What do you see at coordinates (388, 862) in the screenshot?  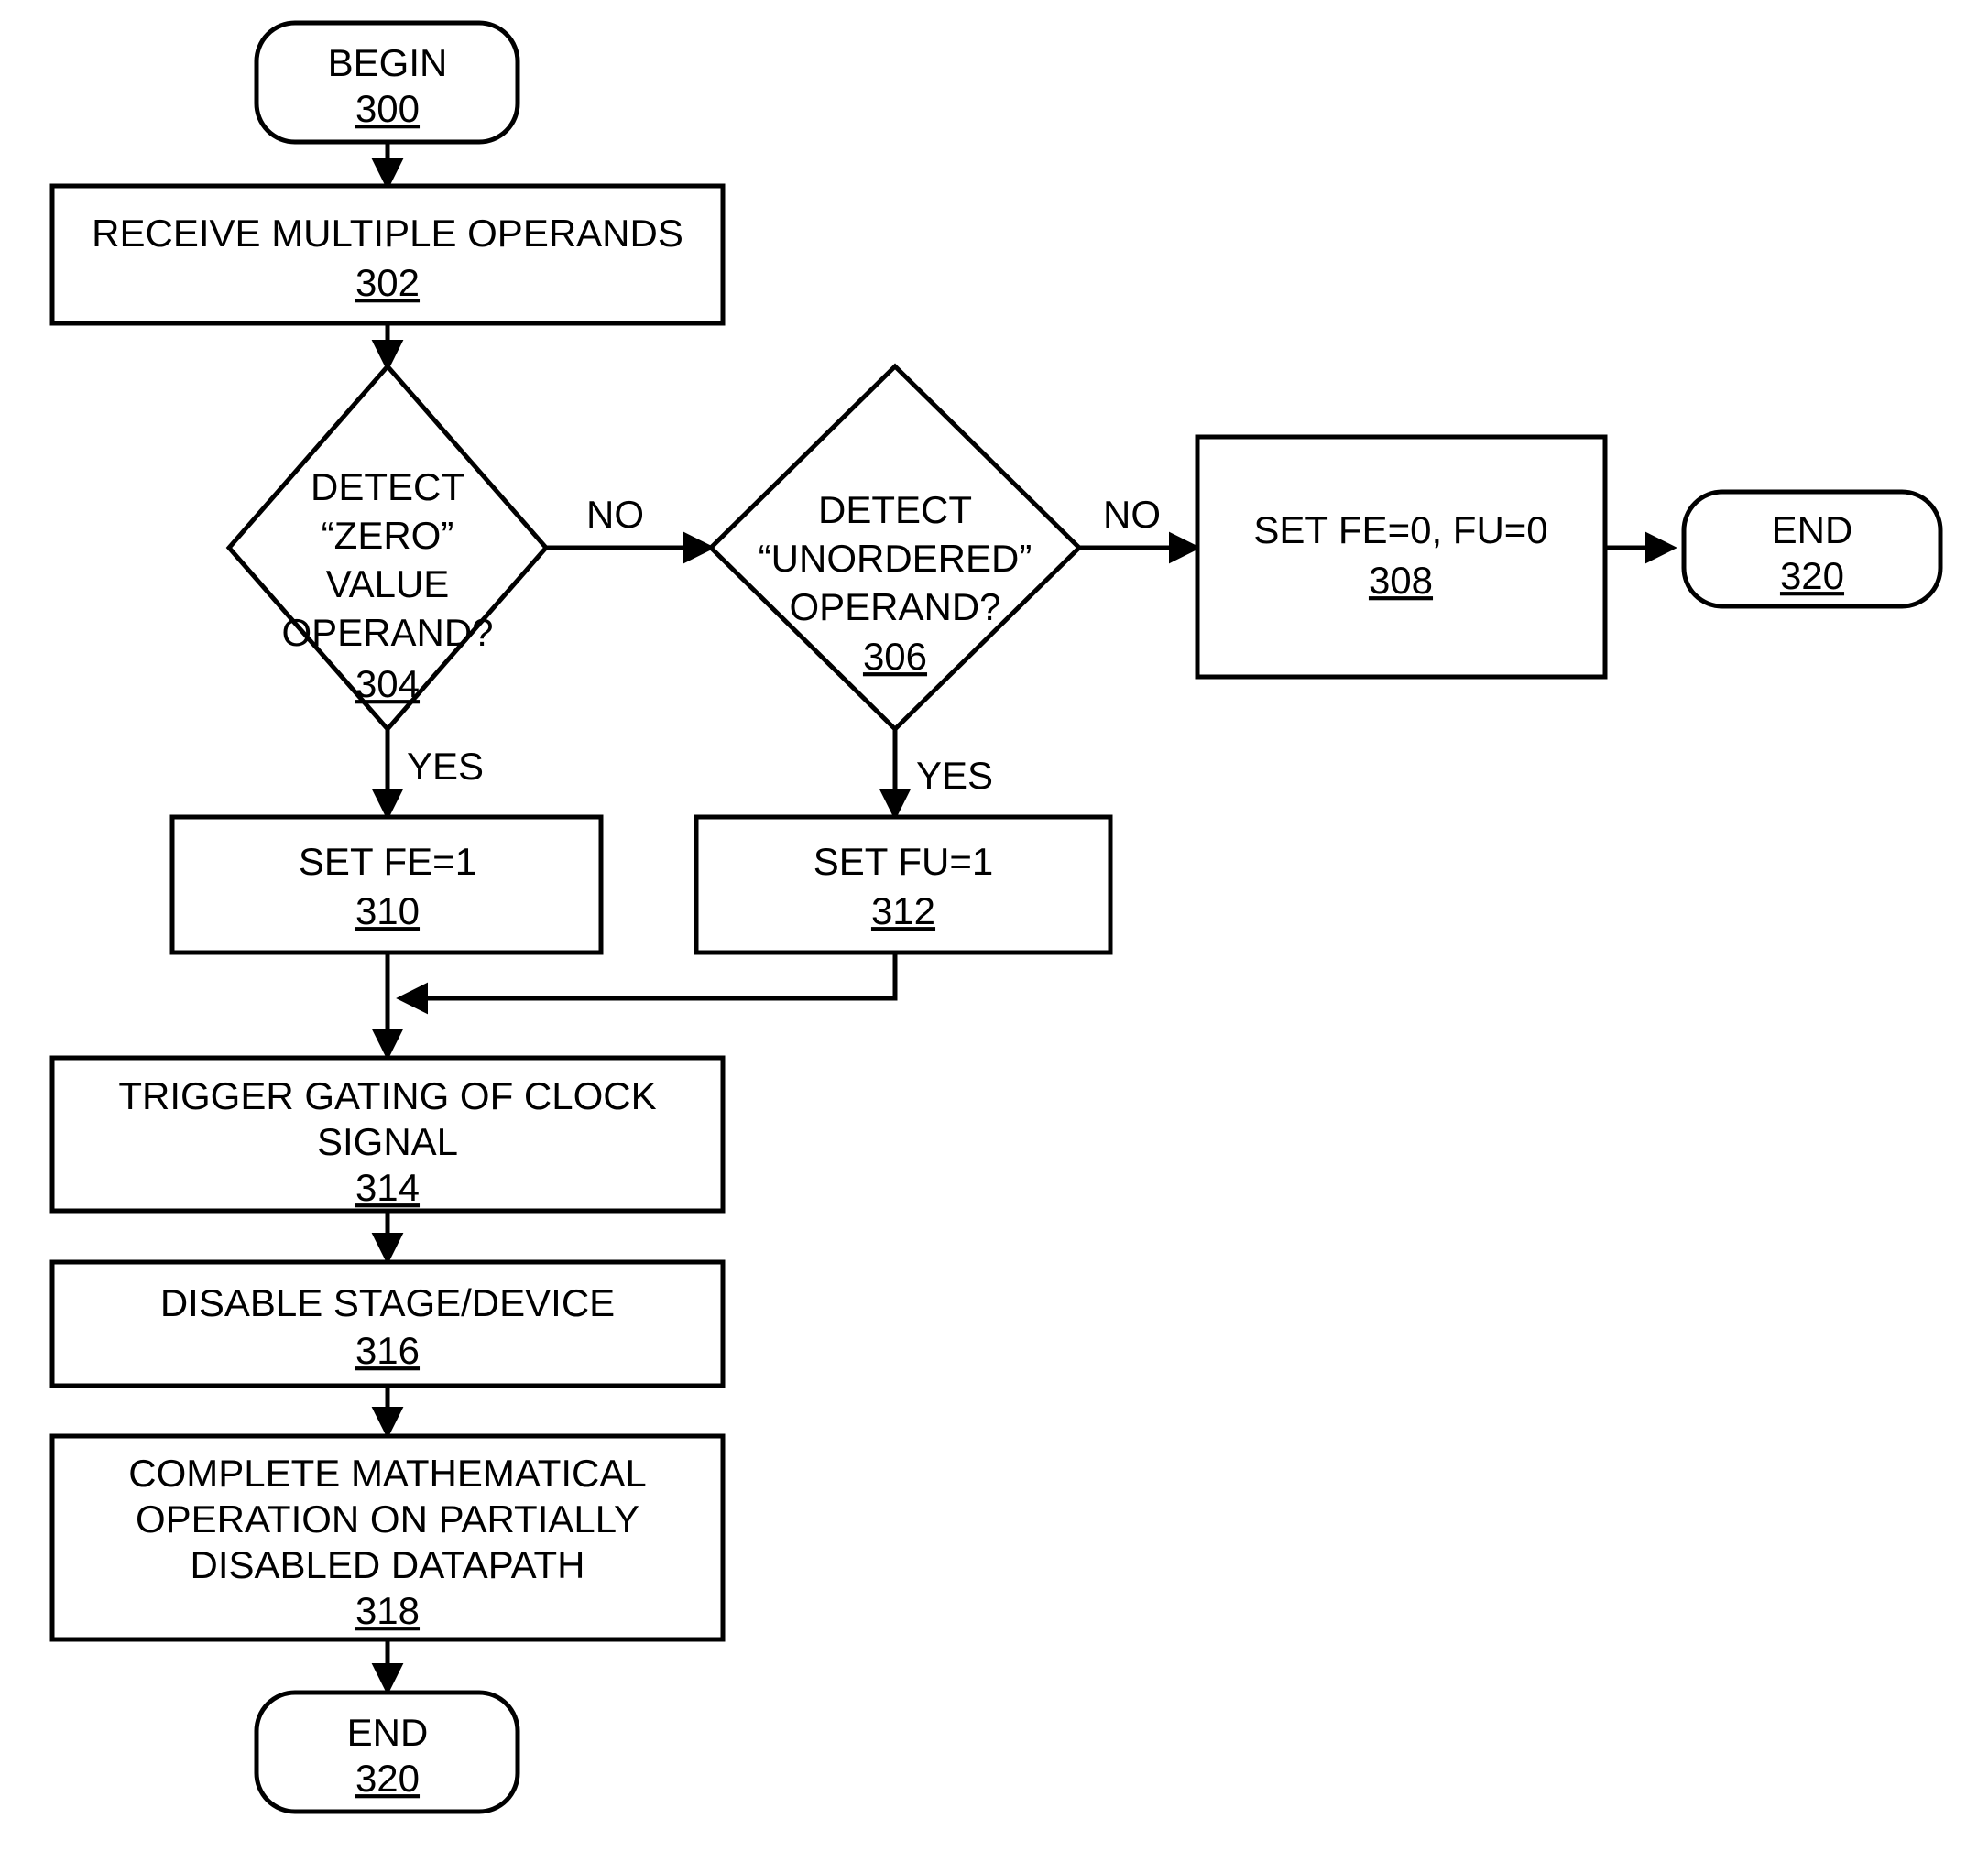 I see `set-fe1-310-label: SET FE=1` at bounding box center [388, 862].